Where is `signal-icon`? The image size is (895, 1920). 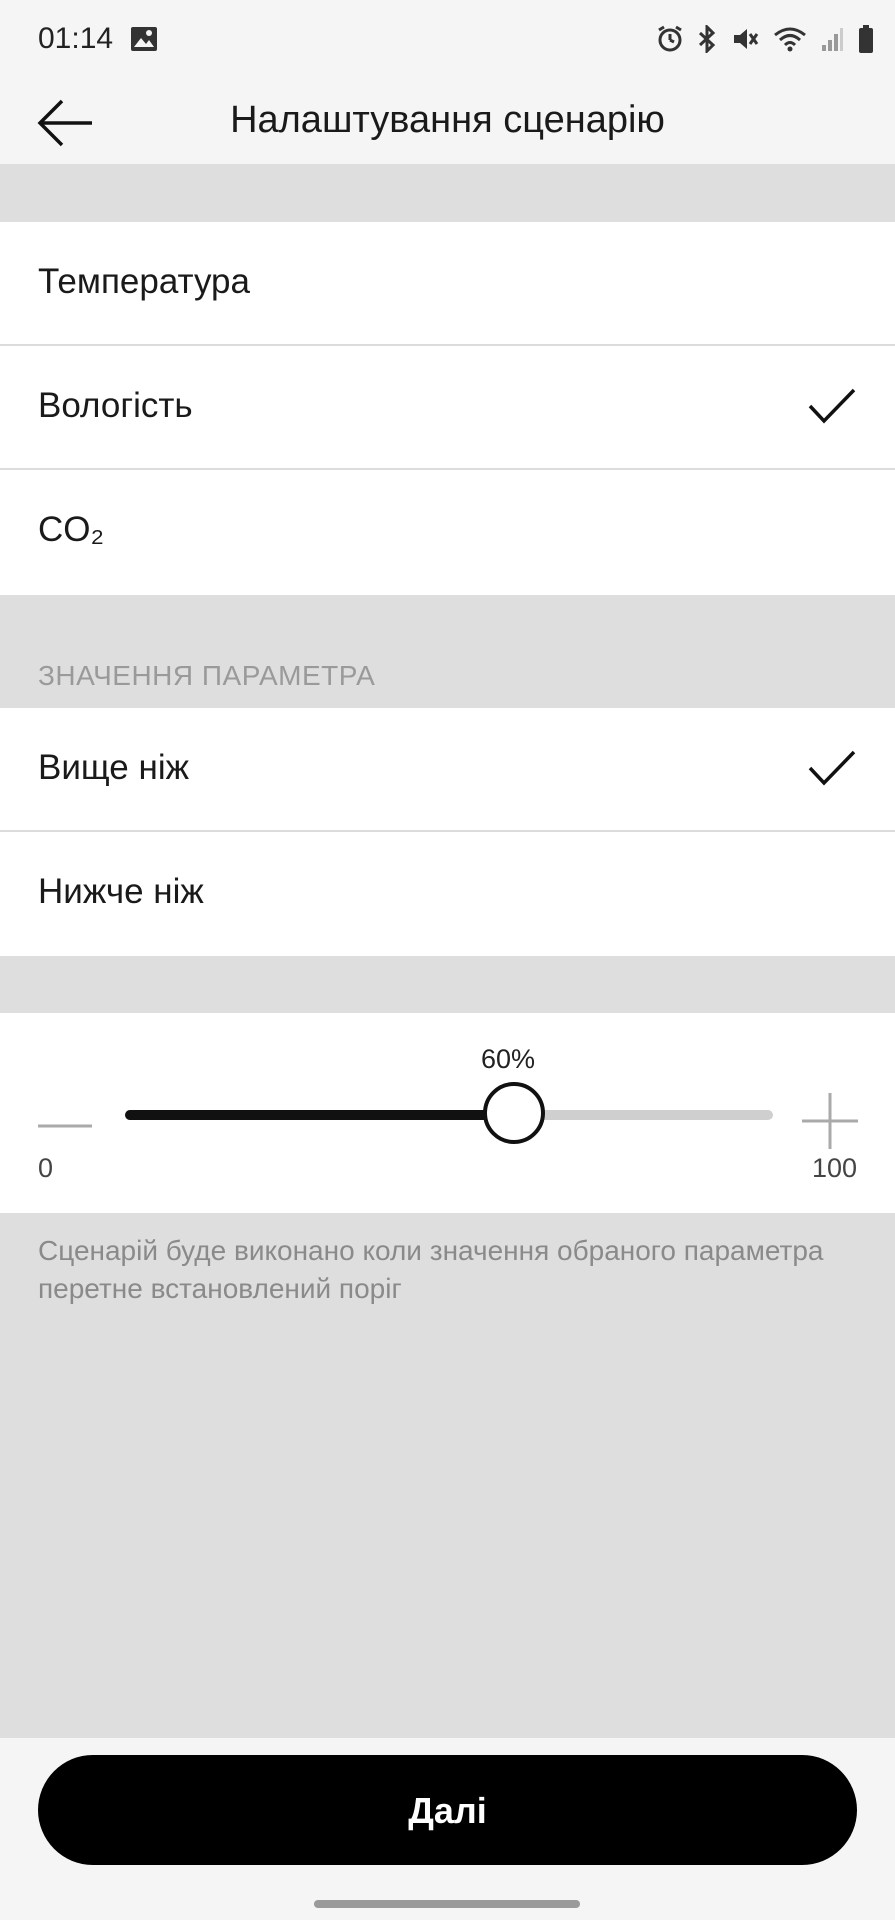 signal-icon is located at coordinates (832, 39).